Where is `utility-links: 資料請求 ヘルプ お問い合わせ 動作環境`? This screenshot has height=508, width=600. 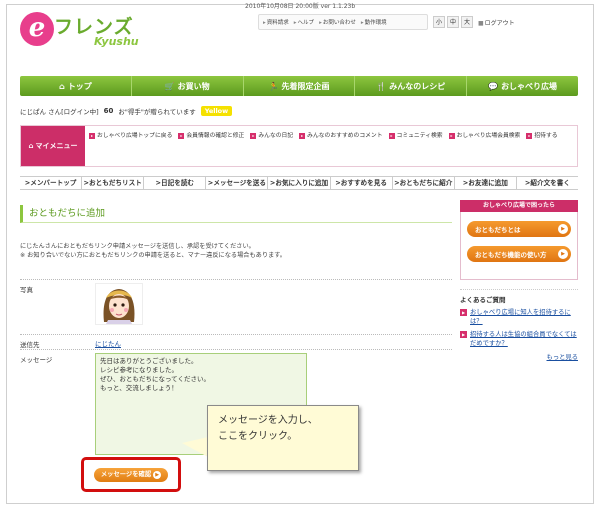
utility-links: 資料請求 ヘルプ お問い合わせ 動作環境 is located at coordinates (343, 22).